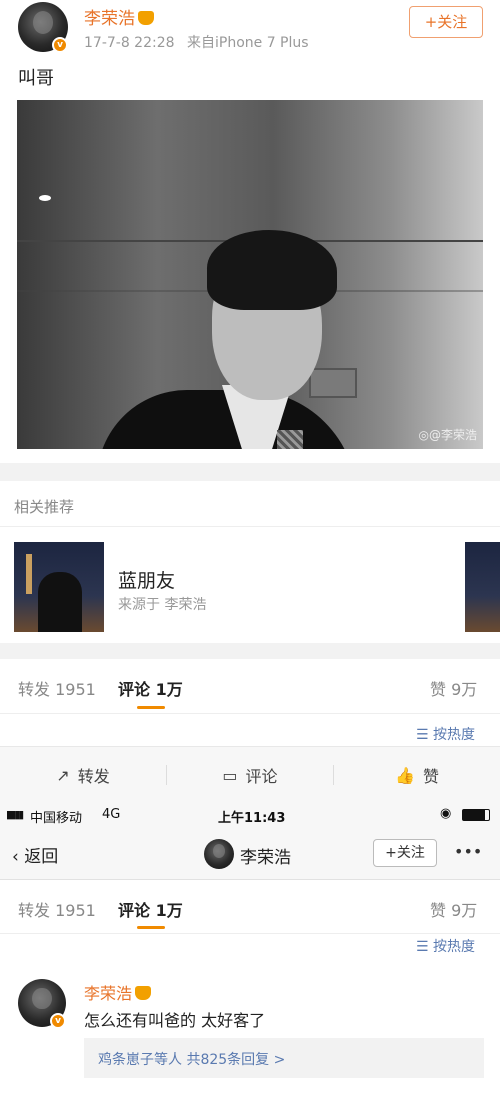  What do you see at coordinates (15, 857) in the screenshot?
I see `chevron-left-icon: ‹` at bounding box center [15, 857].